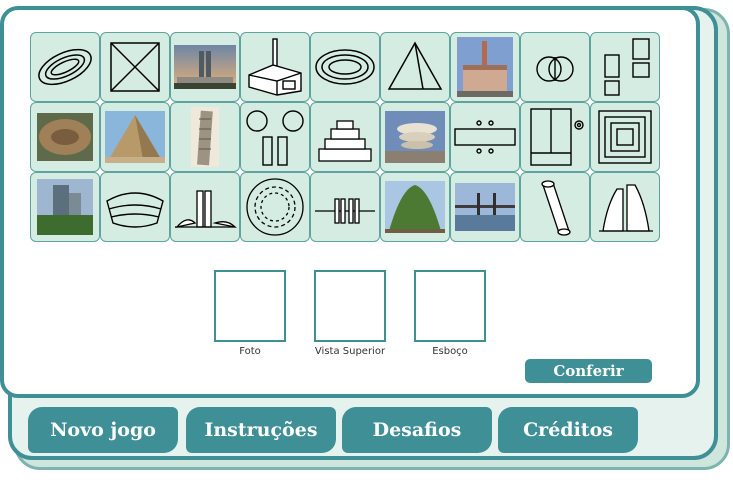 Image resolution: width=733 pixels, height=480 pixels. I want to click on bridge-photo, so click(485, 207).